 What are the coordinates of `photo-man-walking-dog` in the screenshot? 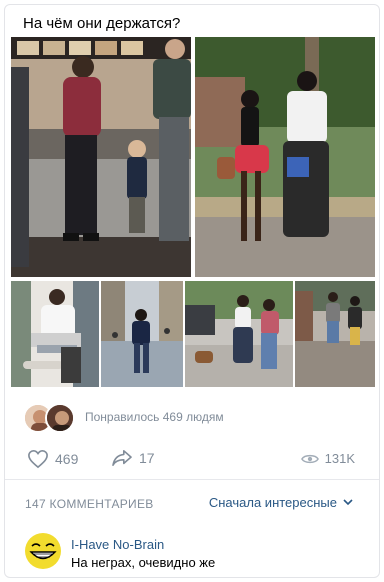 It's located at (239, 334).